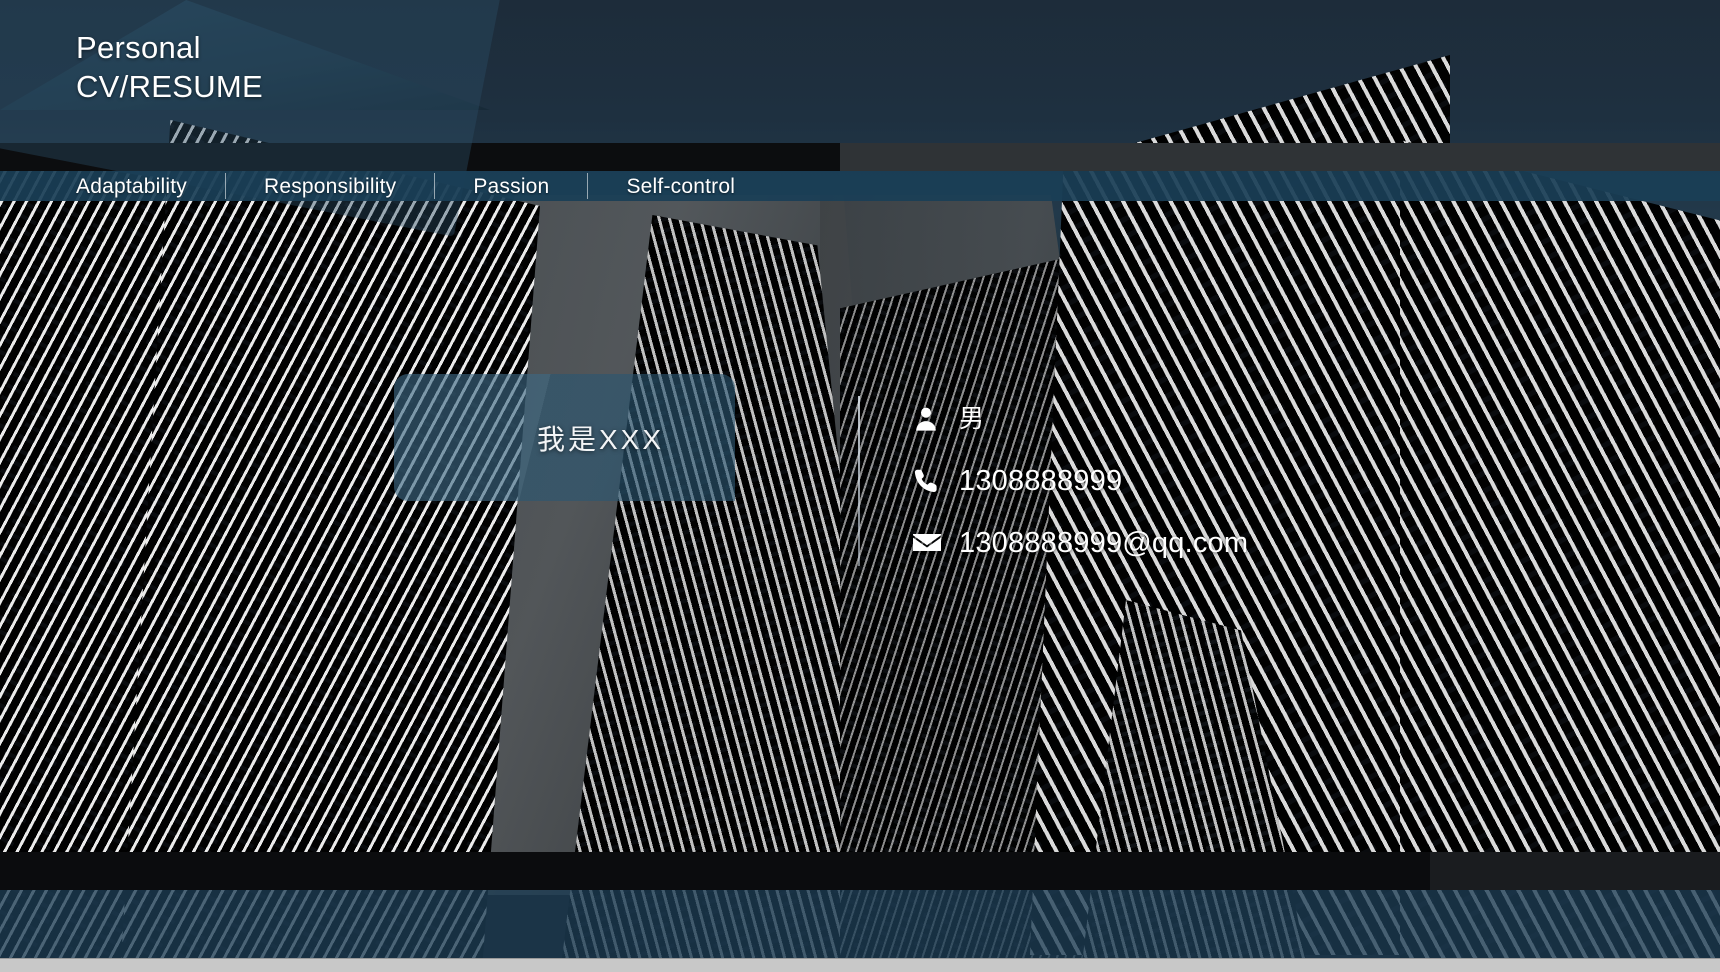 The width and height of the screenshot is (1720, 972). What do you see at coordinates (972, 418) in the screenshot?
I see `contact-value-gender: 男` at bounding box center [972, 418].